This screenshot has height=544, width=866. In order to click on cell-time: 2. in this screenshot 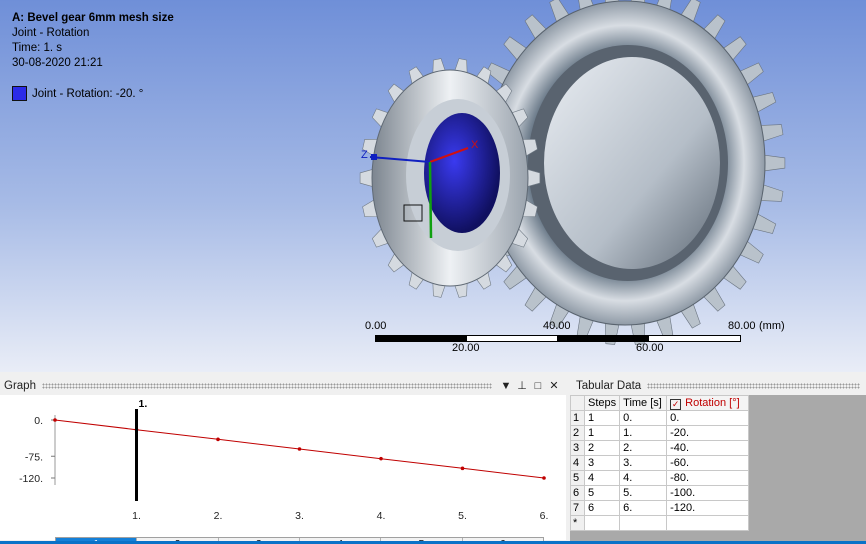, I will do `click(643, 448)`.